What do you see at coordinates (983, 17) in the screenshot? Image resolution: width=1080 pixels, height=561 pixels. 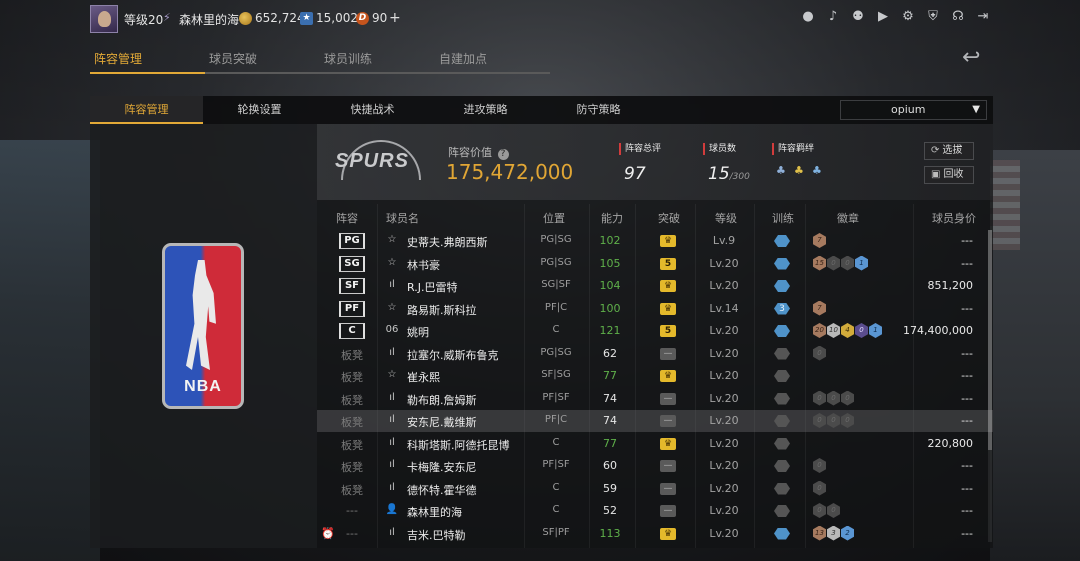 I see `exit-icon: ⇥` at bounding box center [983, 17].